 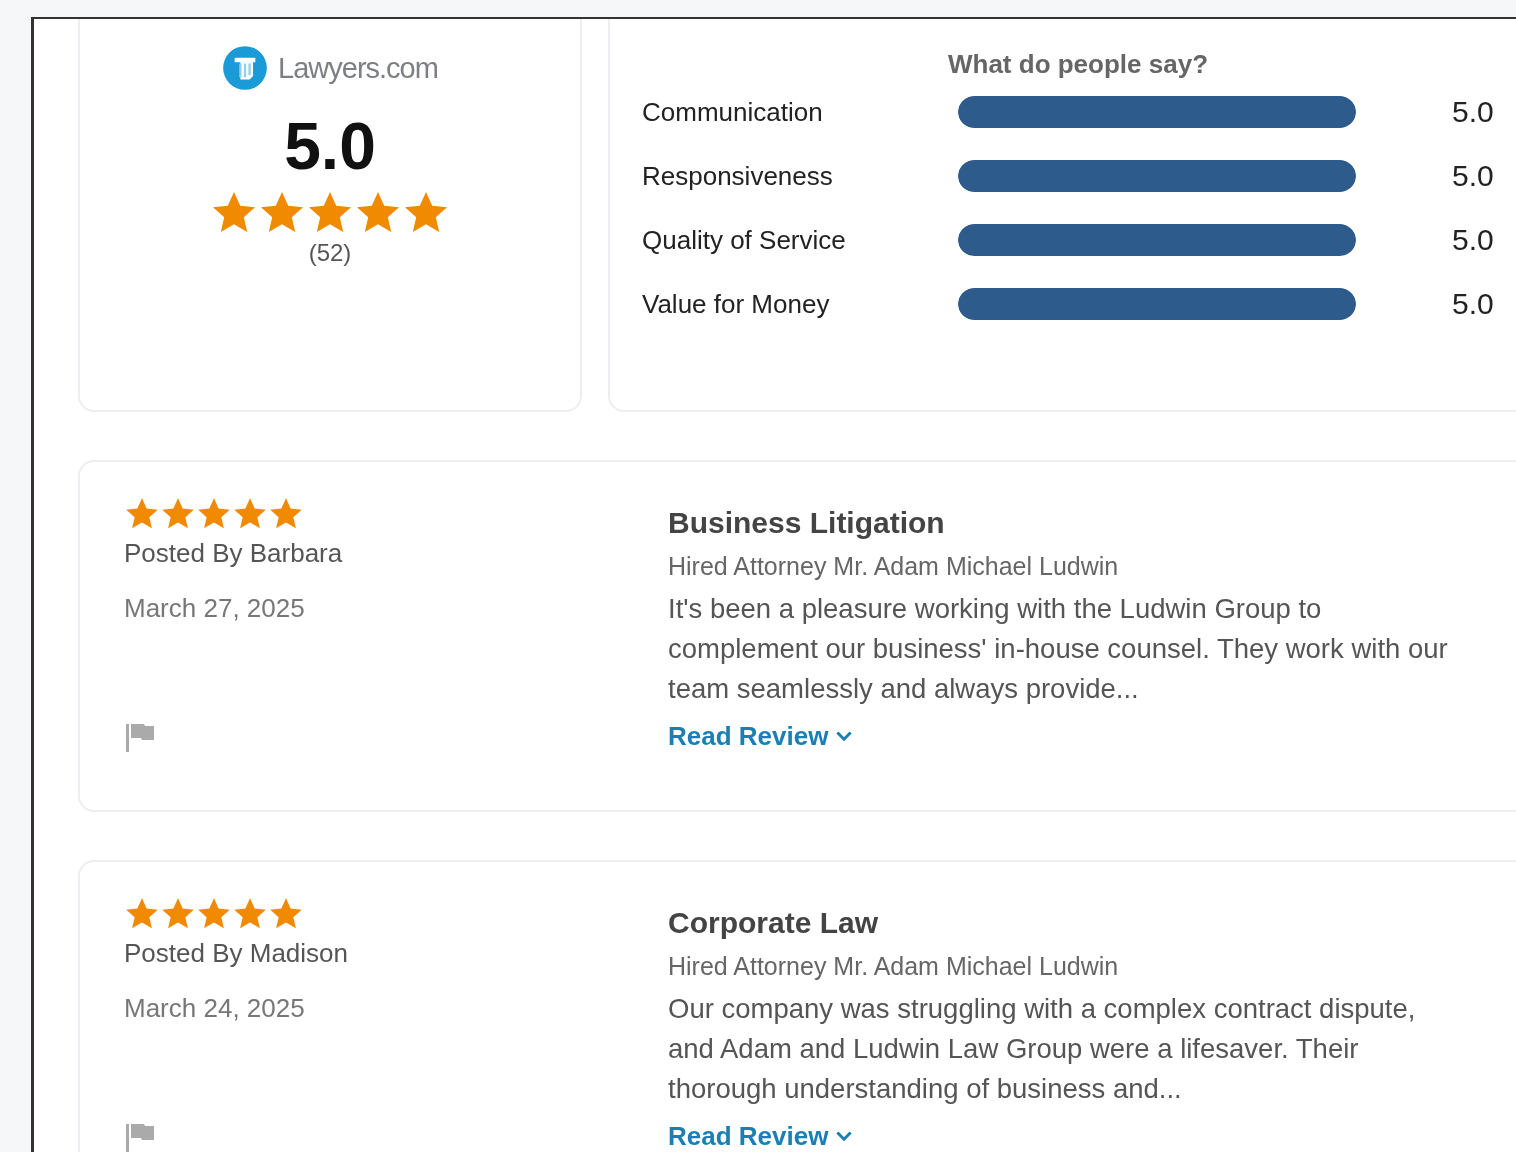 What do you see at coordinates (733, 112) in the screenshot?
I see `rating-label: Communication` at bounding box center [733, 112].